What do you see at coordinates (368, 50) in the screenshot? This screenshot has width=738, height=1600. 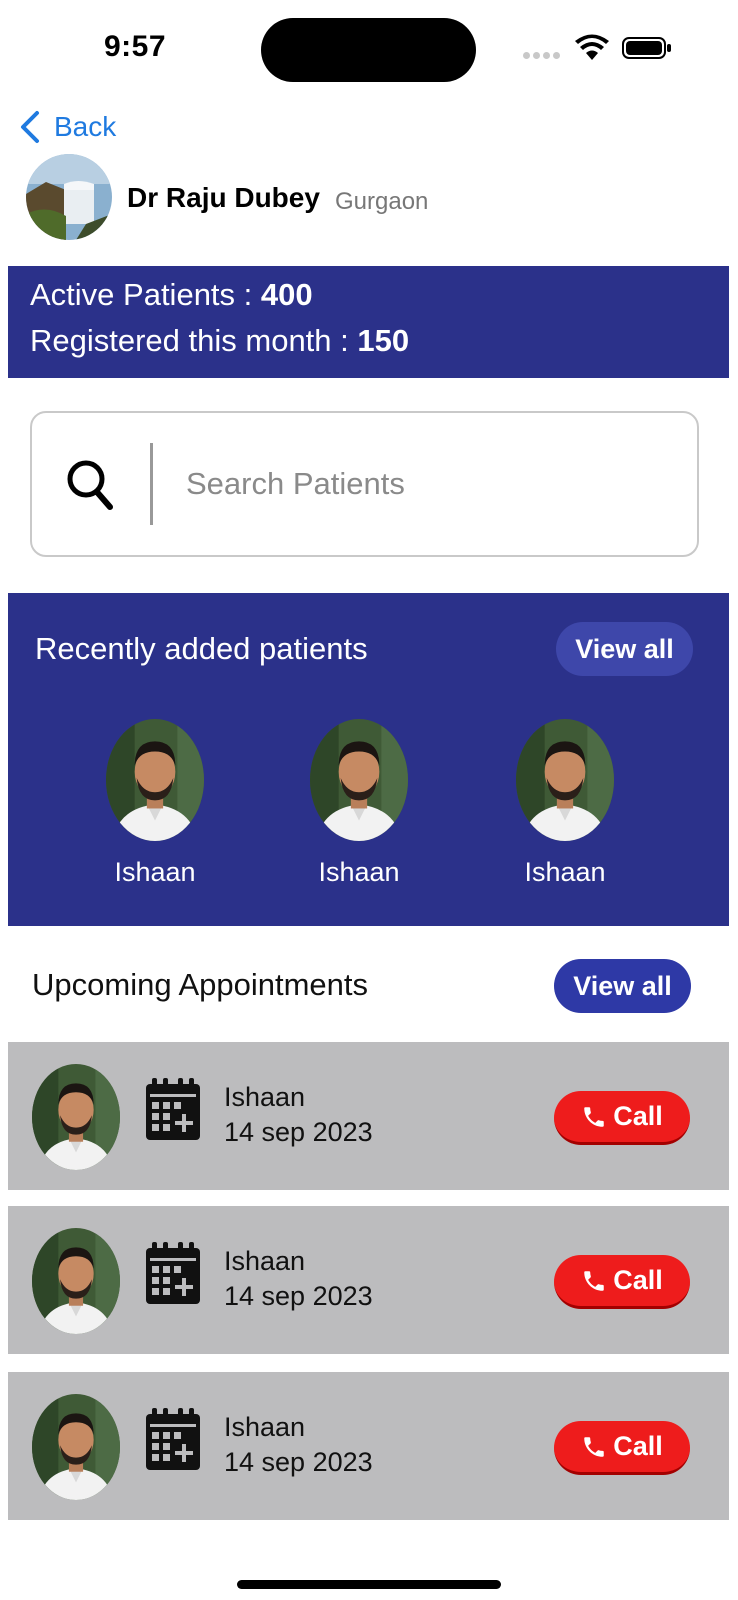 I see `dynamic-island` at bounding box center [368, 50].